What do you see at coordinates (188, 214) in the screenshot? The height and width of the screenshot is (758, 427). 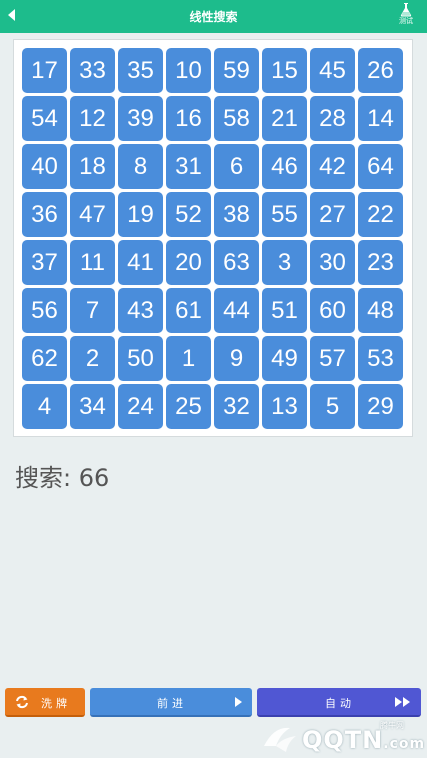 I see `number-cell: 52` at bounding box center [188, 214].